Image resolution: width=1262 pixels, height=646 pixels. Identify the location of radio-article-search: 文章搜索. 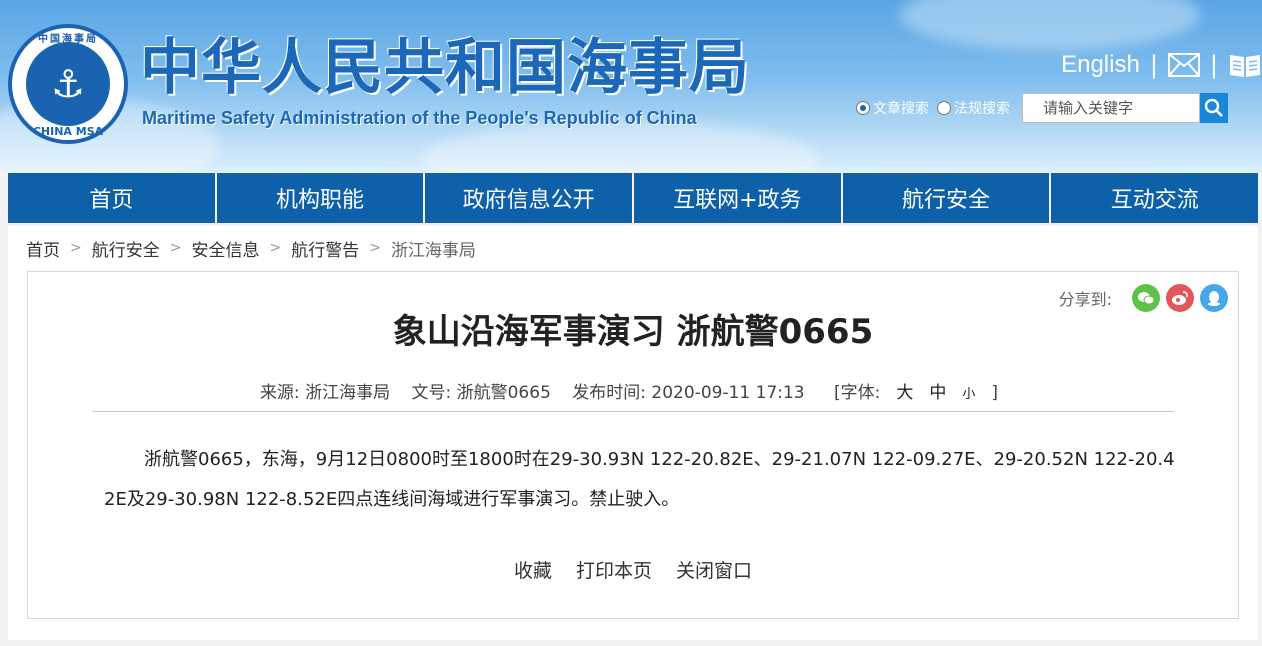
(892, 108).